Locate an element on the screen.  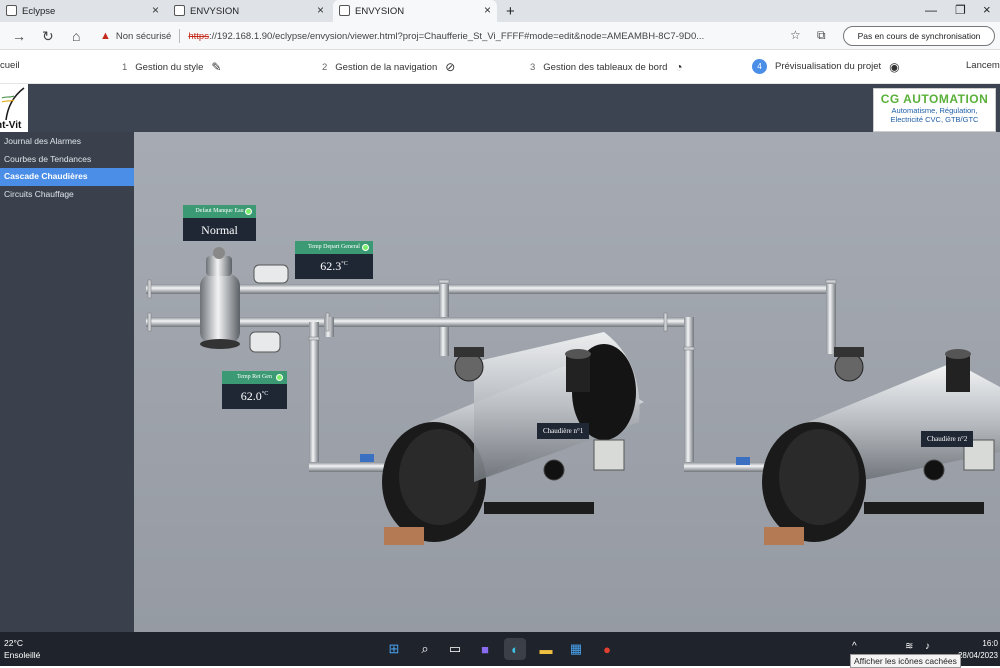
widget-title: Temp Ret Gen is located at coordinates (254, 377).